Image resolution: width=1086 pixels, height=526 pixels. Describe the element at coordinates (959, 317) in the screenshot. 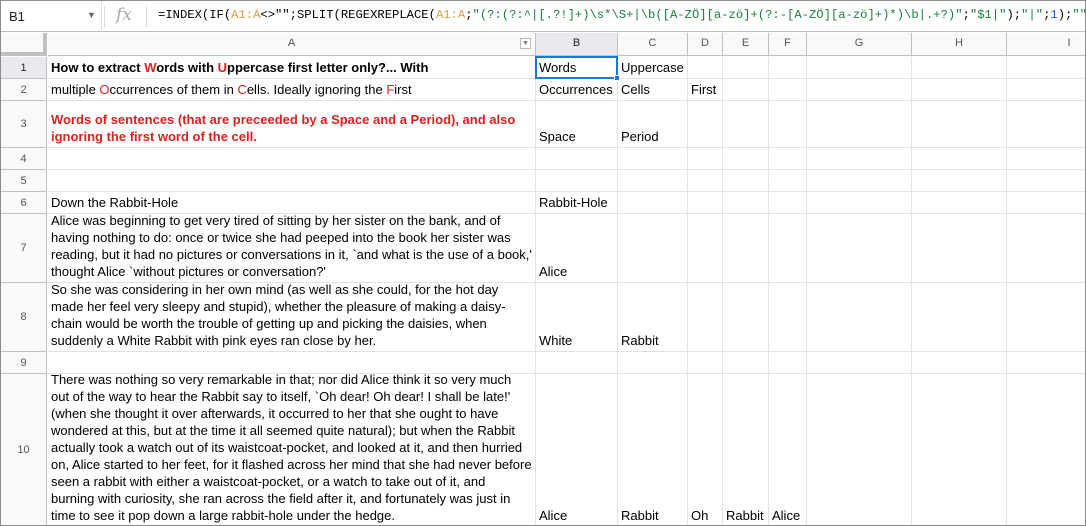

I see `cell-h8` at that location.